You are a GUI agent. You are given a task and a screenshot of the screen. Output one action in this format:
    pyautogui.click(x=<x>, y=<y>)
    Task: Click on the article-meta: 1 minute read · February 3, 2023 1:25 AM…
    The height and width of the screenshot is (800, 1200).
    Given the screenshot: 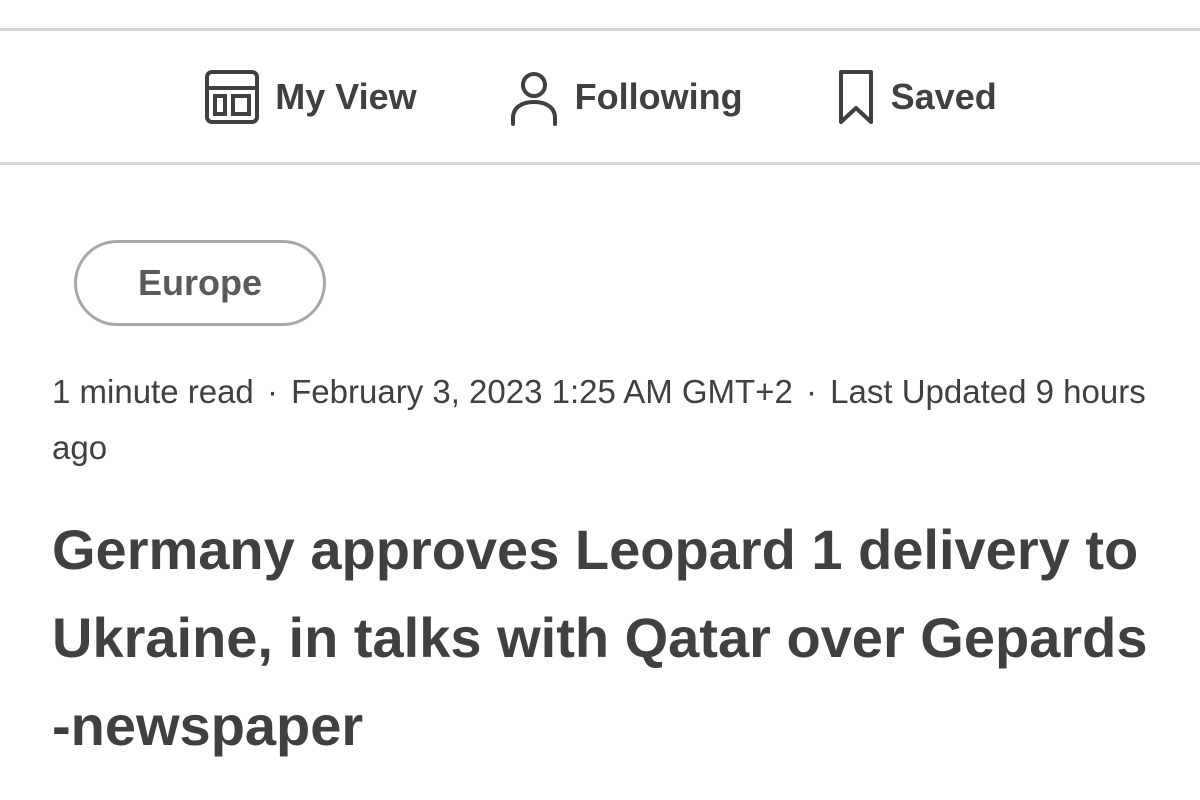 What is the action you would take?
    pyautogui.click(x=602, y=420)
    